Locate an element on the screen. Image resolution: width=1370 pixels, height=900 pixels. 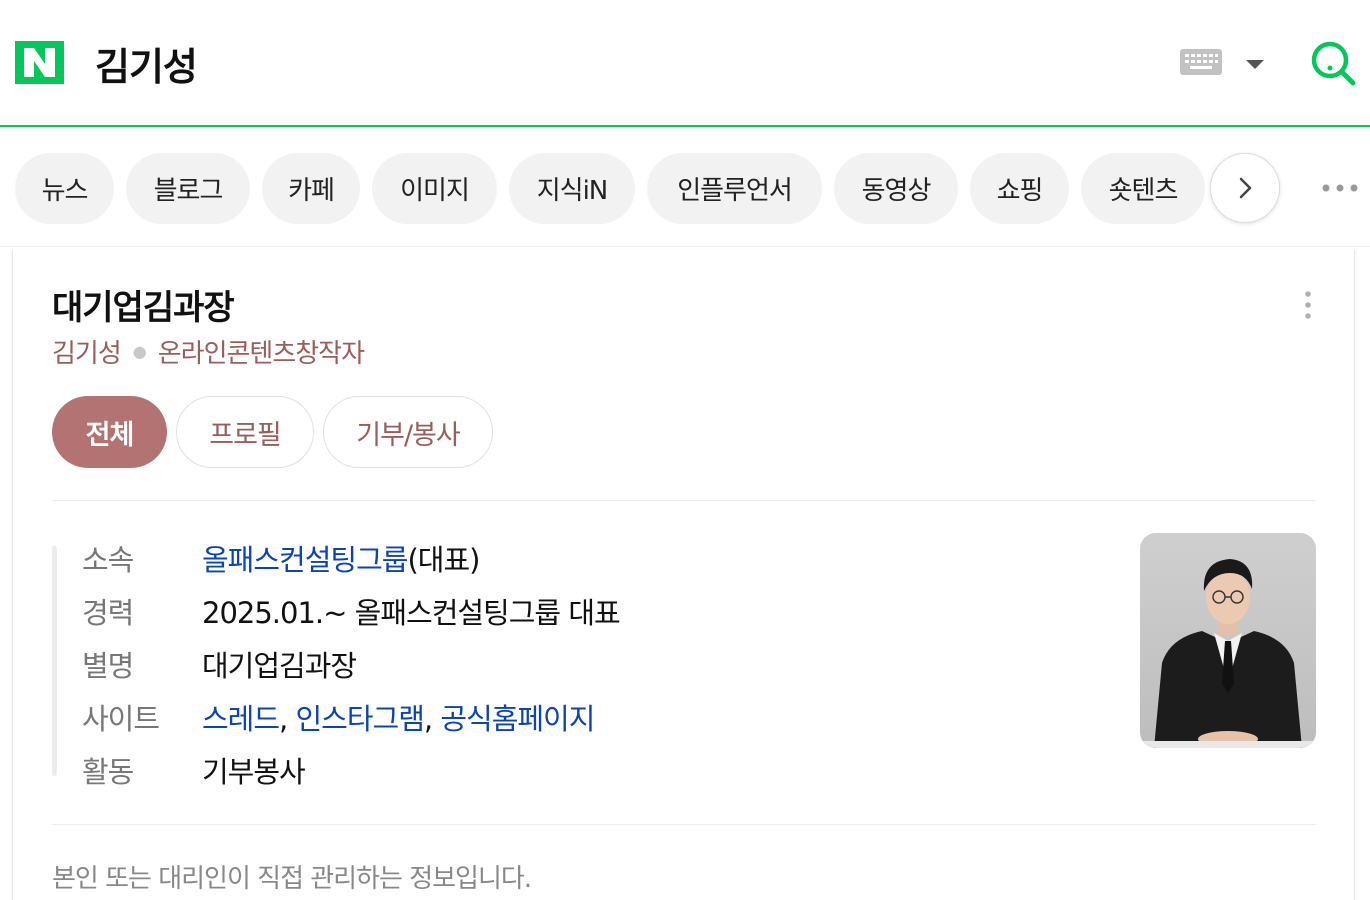
person-portrait-image is located at coordinates (1228, 640).